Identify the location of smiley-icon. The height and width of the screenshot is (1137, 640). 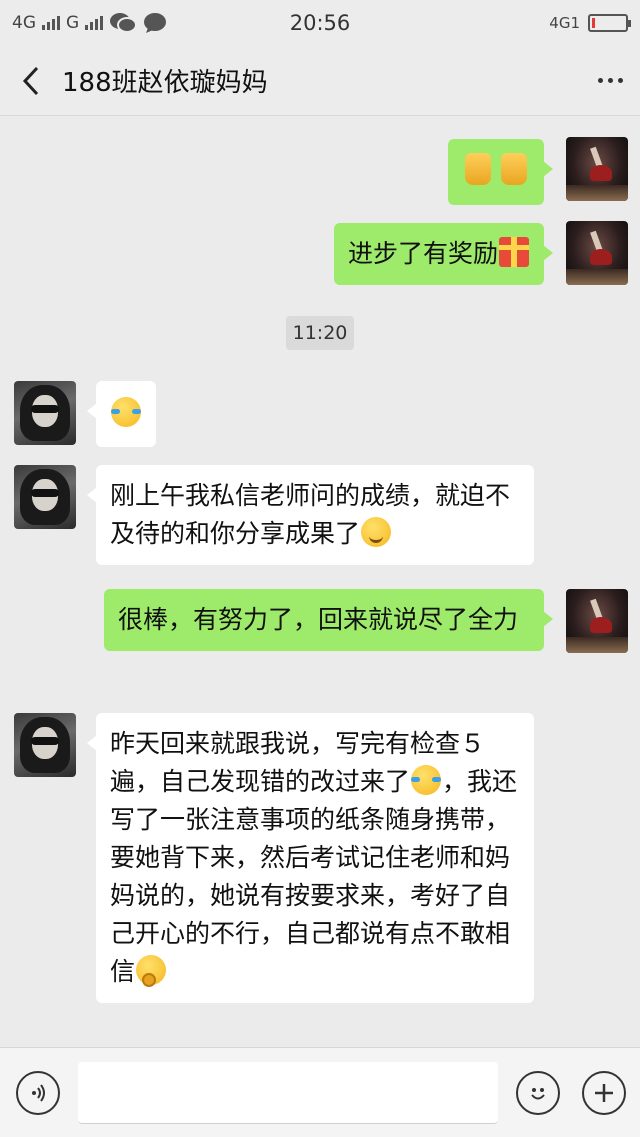
(538, 1094).